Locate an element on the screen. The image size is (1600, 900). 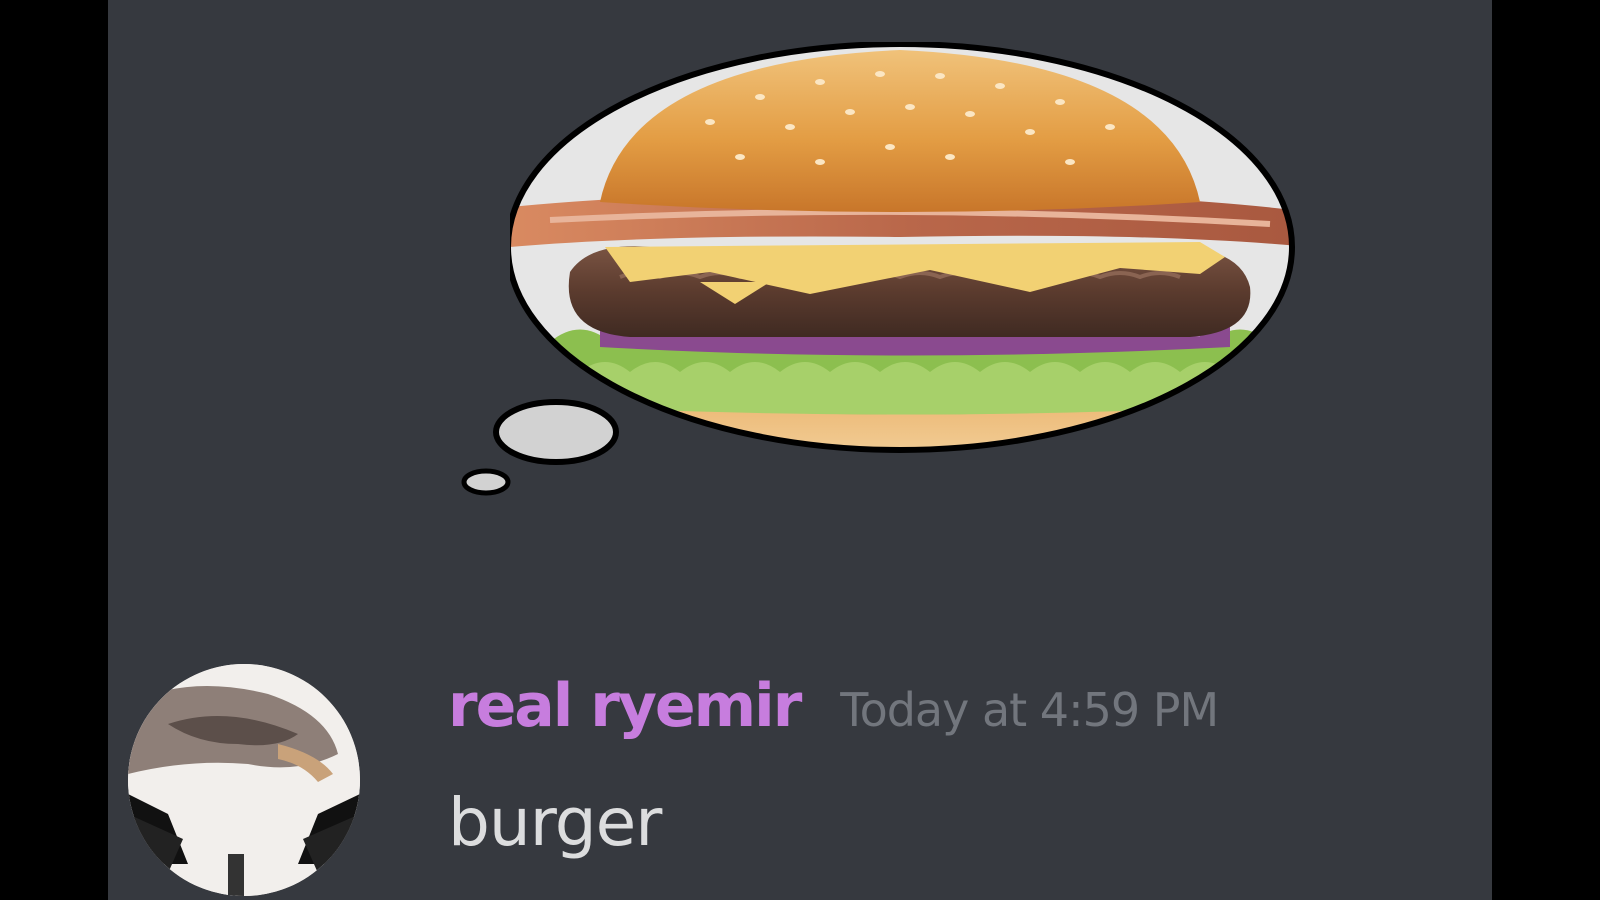
timestamp: Today at 4:59 PM is located at coordinates (1029, 710).